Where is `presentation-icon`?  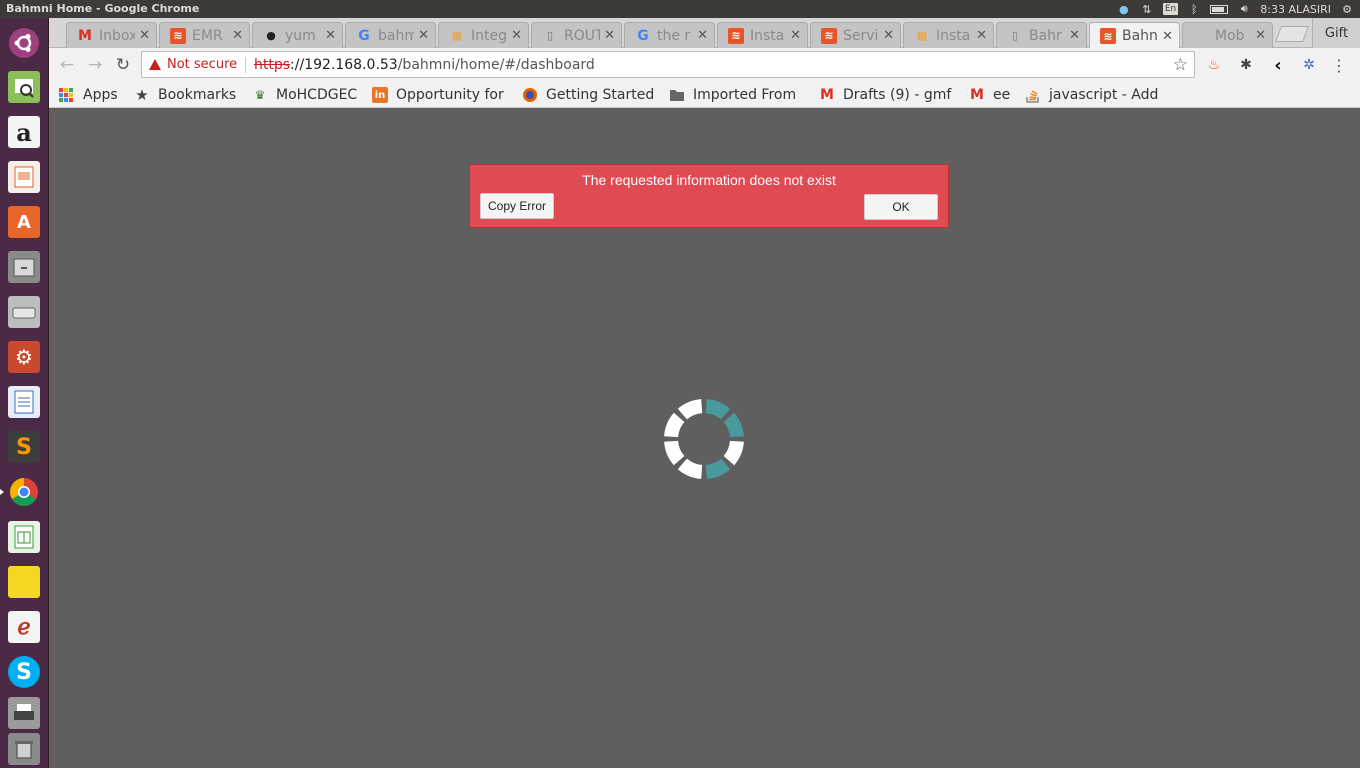 presentation-icon is located at coordinates (24, 177).